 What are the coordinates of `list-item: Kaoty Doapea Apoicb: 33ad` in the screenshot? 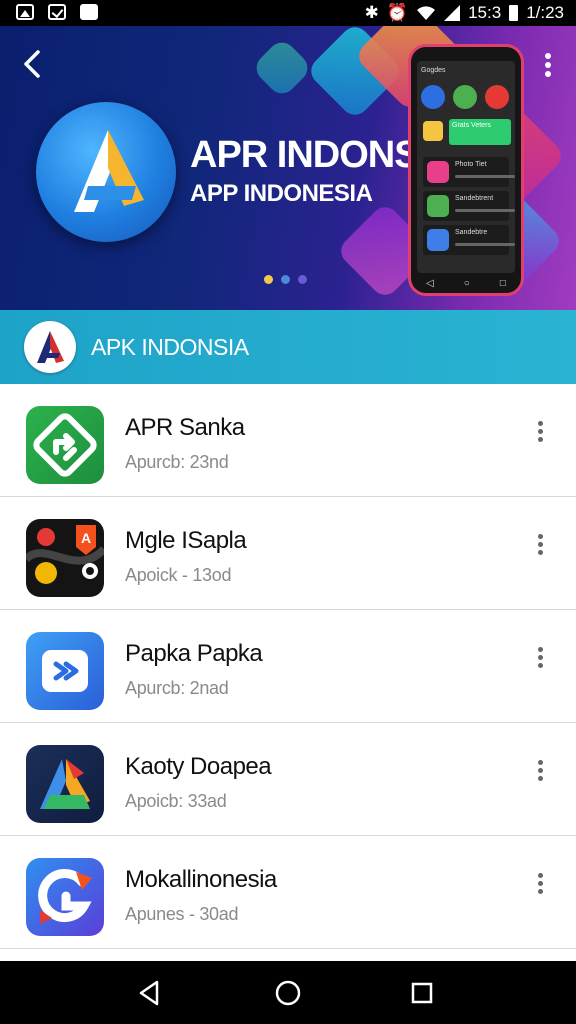 It's located at (288, 779).